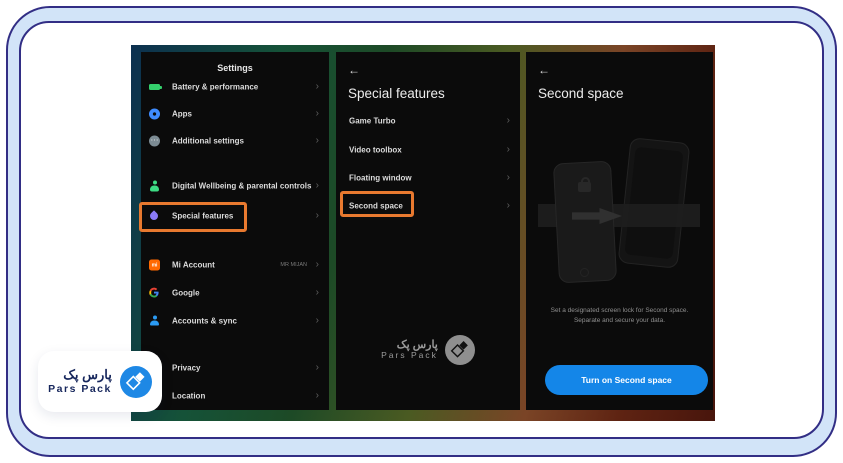  I want to click on row-label: Location, so click(189, 396).